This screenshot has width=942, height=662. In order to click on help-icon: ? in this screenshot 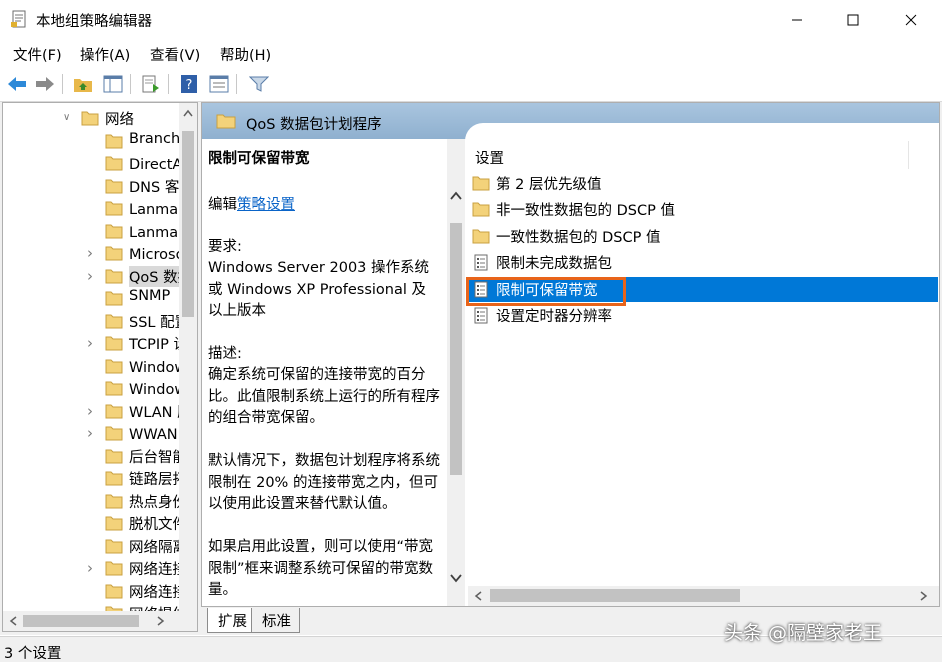, I will do `click(189, 84)`.